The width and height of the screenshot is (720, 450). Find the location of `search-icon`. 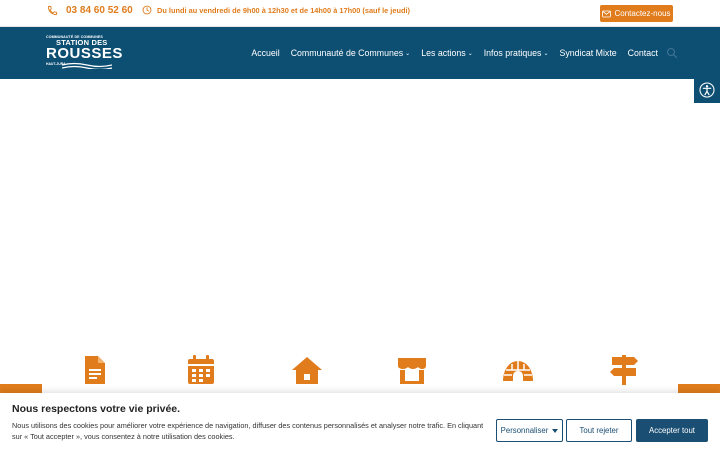

search-icon is located at coordinates (672, 53).